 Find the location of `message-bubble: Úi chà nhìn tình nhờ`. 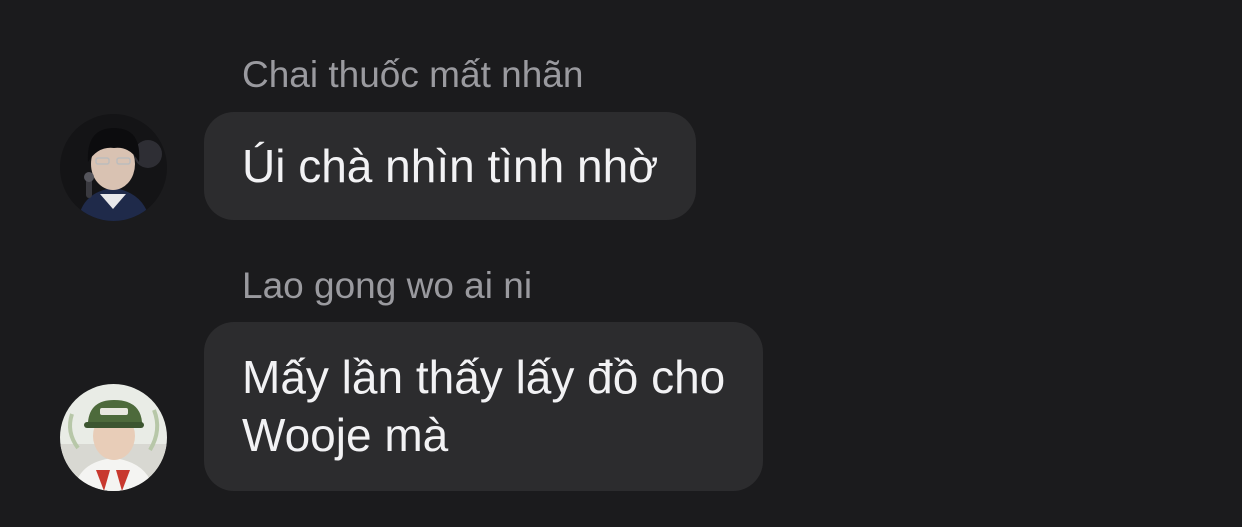

message-bubble: Úi chà nhìn tình nhờ is located at coordinates (450, 166).